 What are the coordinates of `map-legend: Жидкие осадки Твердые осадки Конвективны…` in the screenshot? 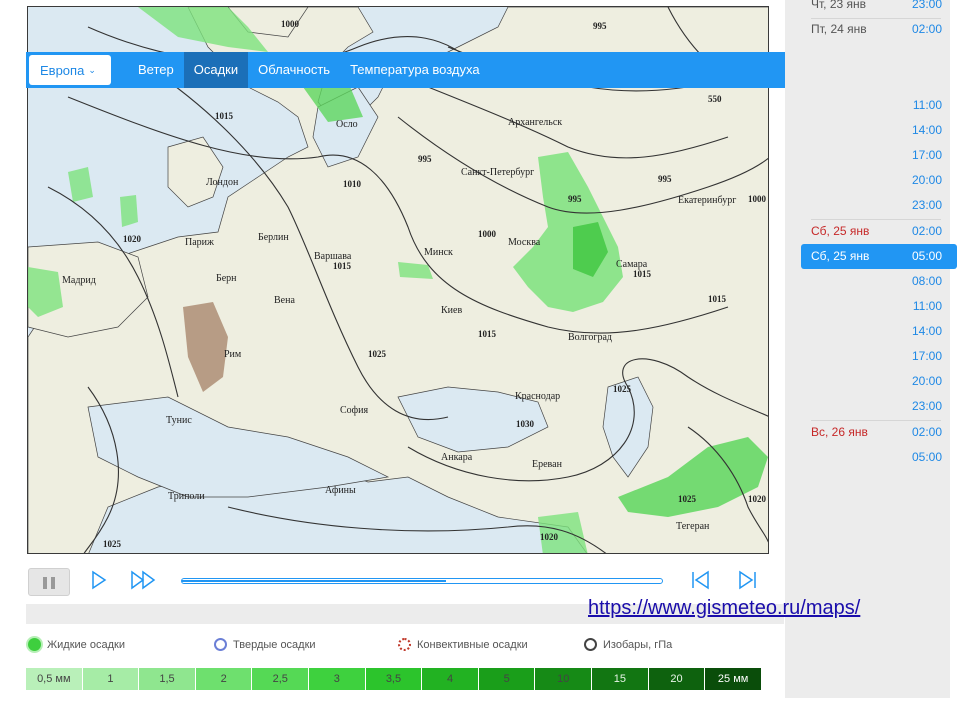 It's located at (396, 647).